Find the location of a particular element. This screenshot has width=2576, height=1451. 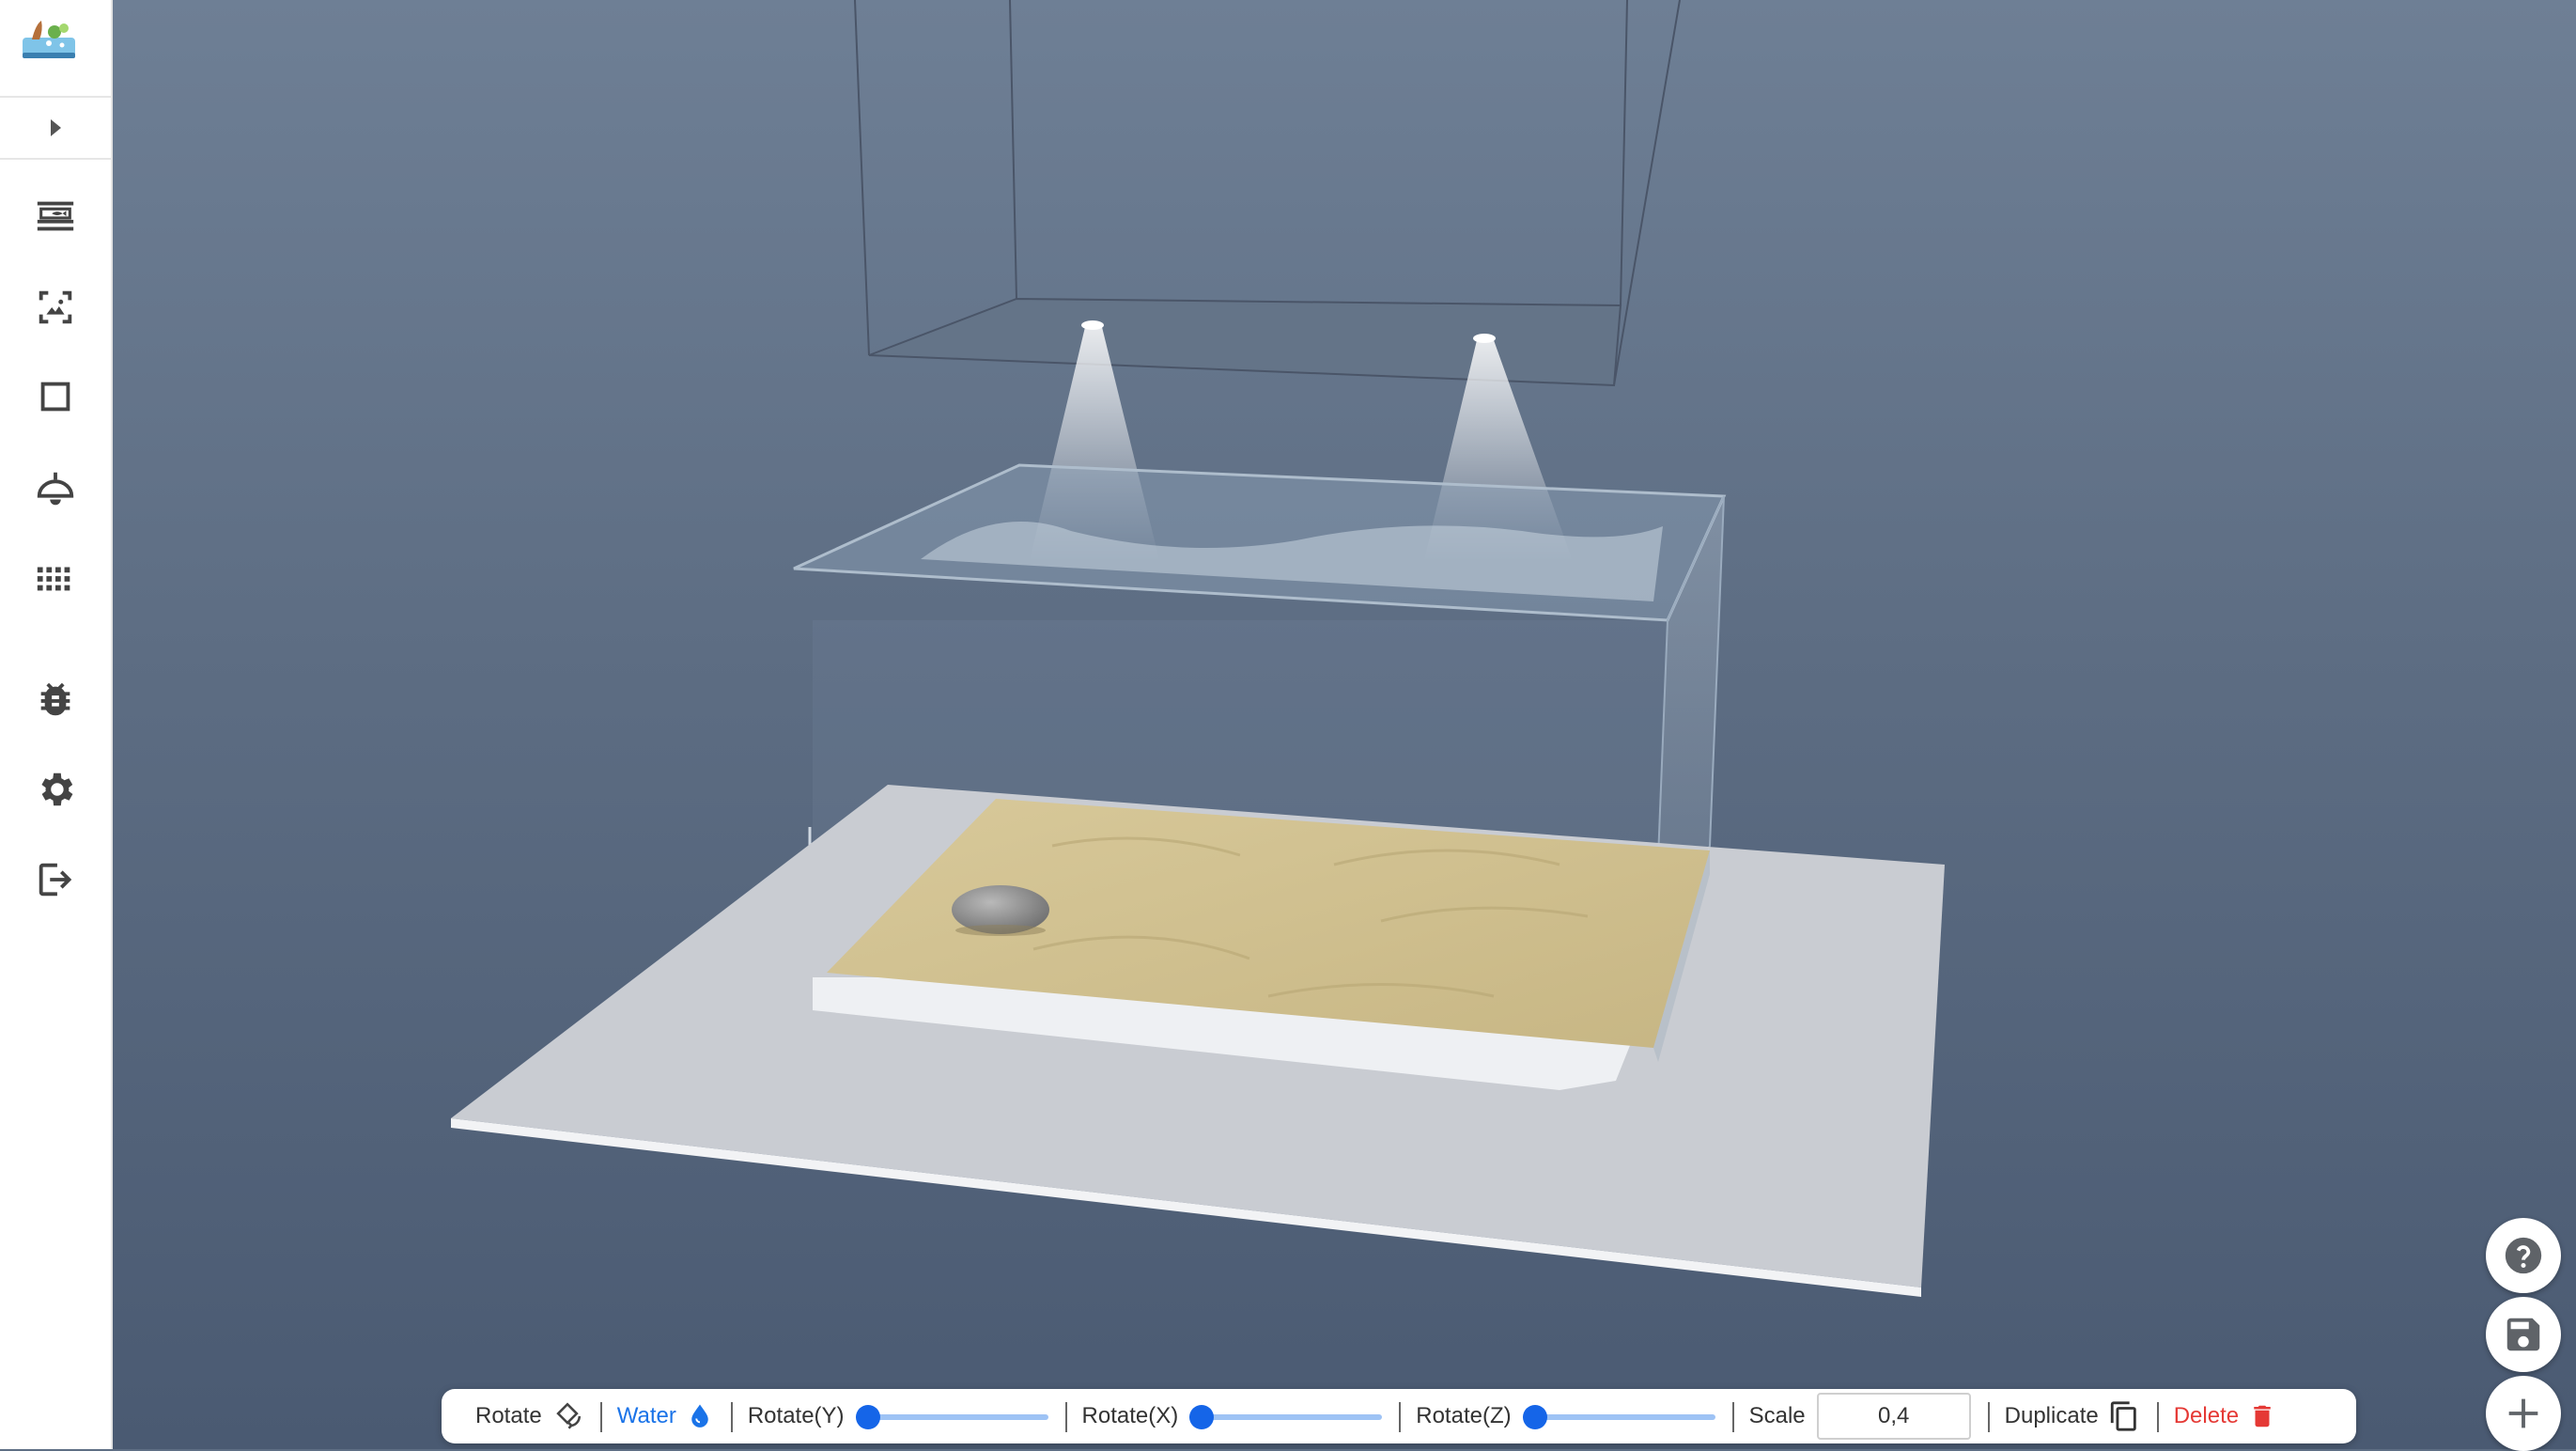

background-image-icon is located at coordinates (56, 307).